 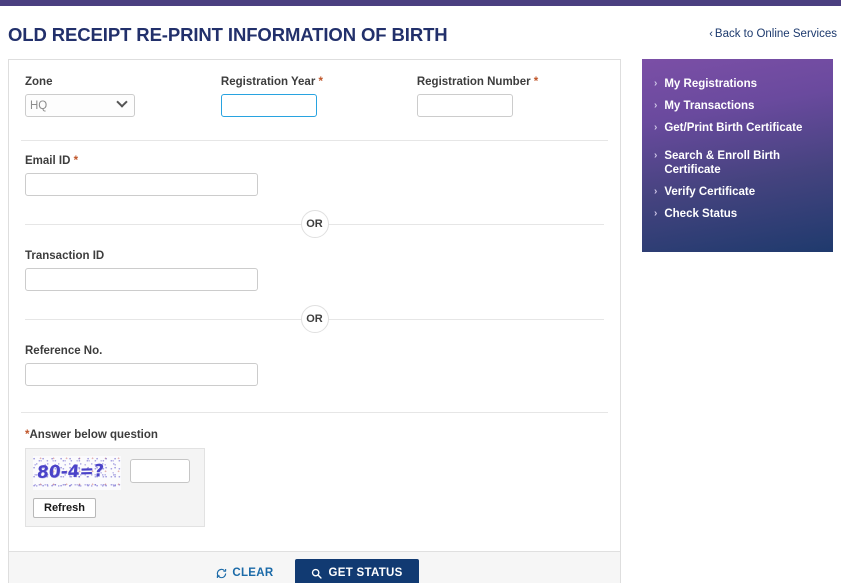 I want to click on email-label-text: Email ID, so click(x=48, y=161).